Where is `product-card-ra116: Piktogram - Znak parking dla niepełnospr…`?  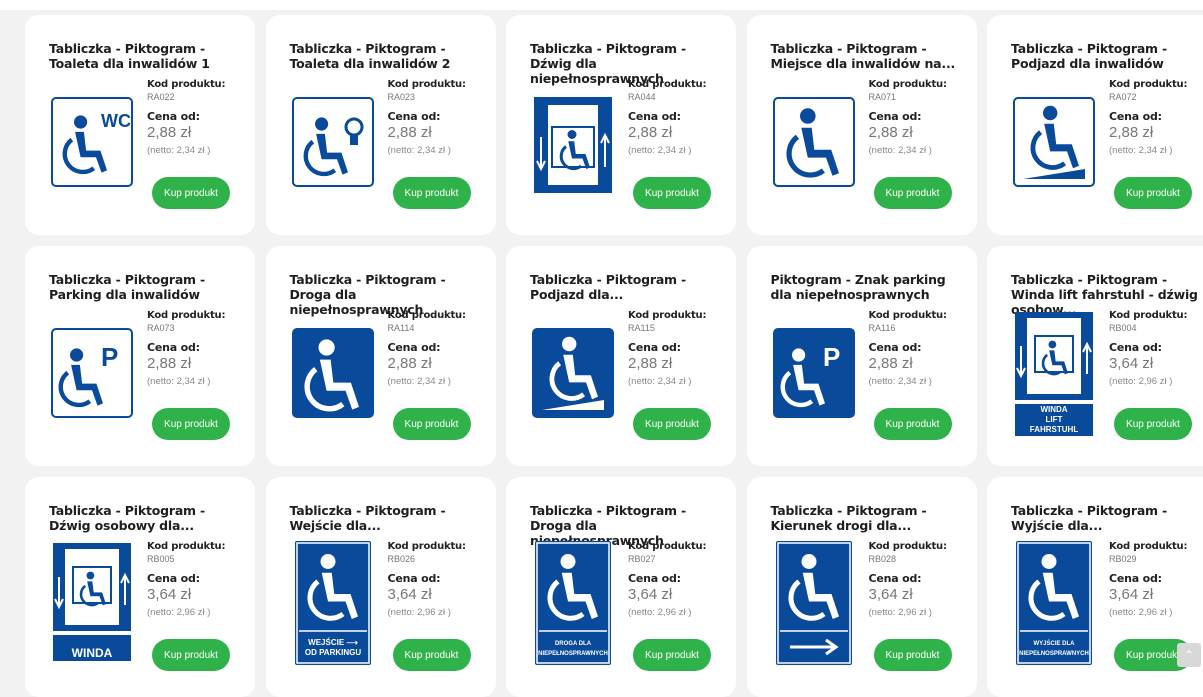
product-card-ra116: Piktogram - Znak parking dla niepełnospr… is located at coordinates (861, 356).